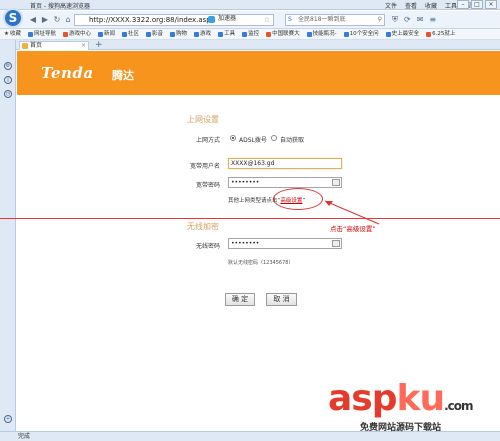 The height and width of the screenshot is (441, 500). What do you see at coordinates (41, 34) in the screenshot?
I see `favorite-item: 网址导航` at bounding box center [41, 34].